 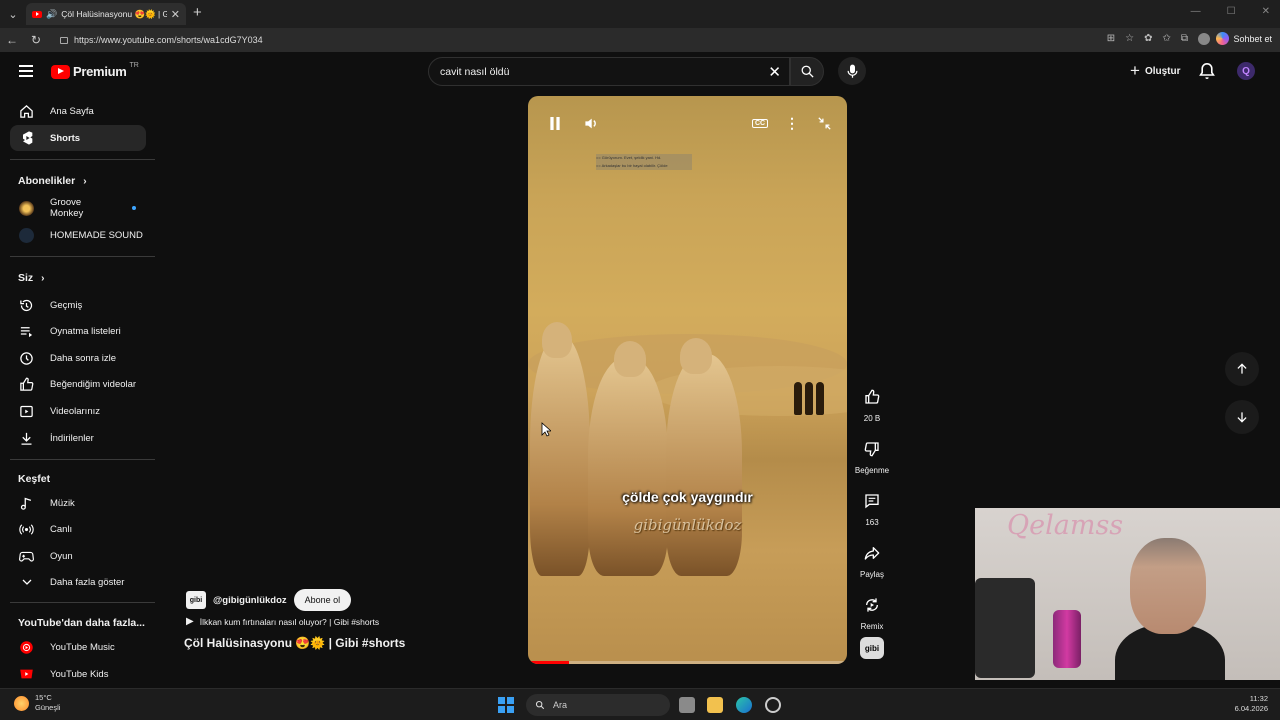 I want to click on windows-start-icon, so click(x=506, y=705).